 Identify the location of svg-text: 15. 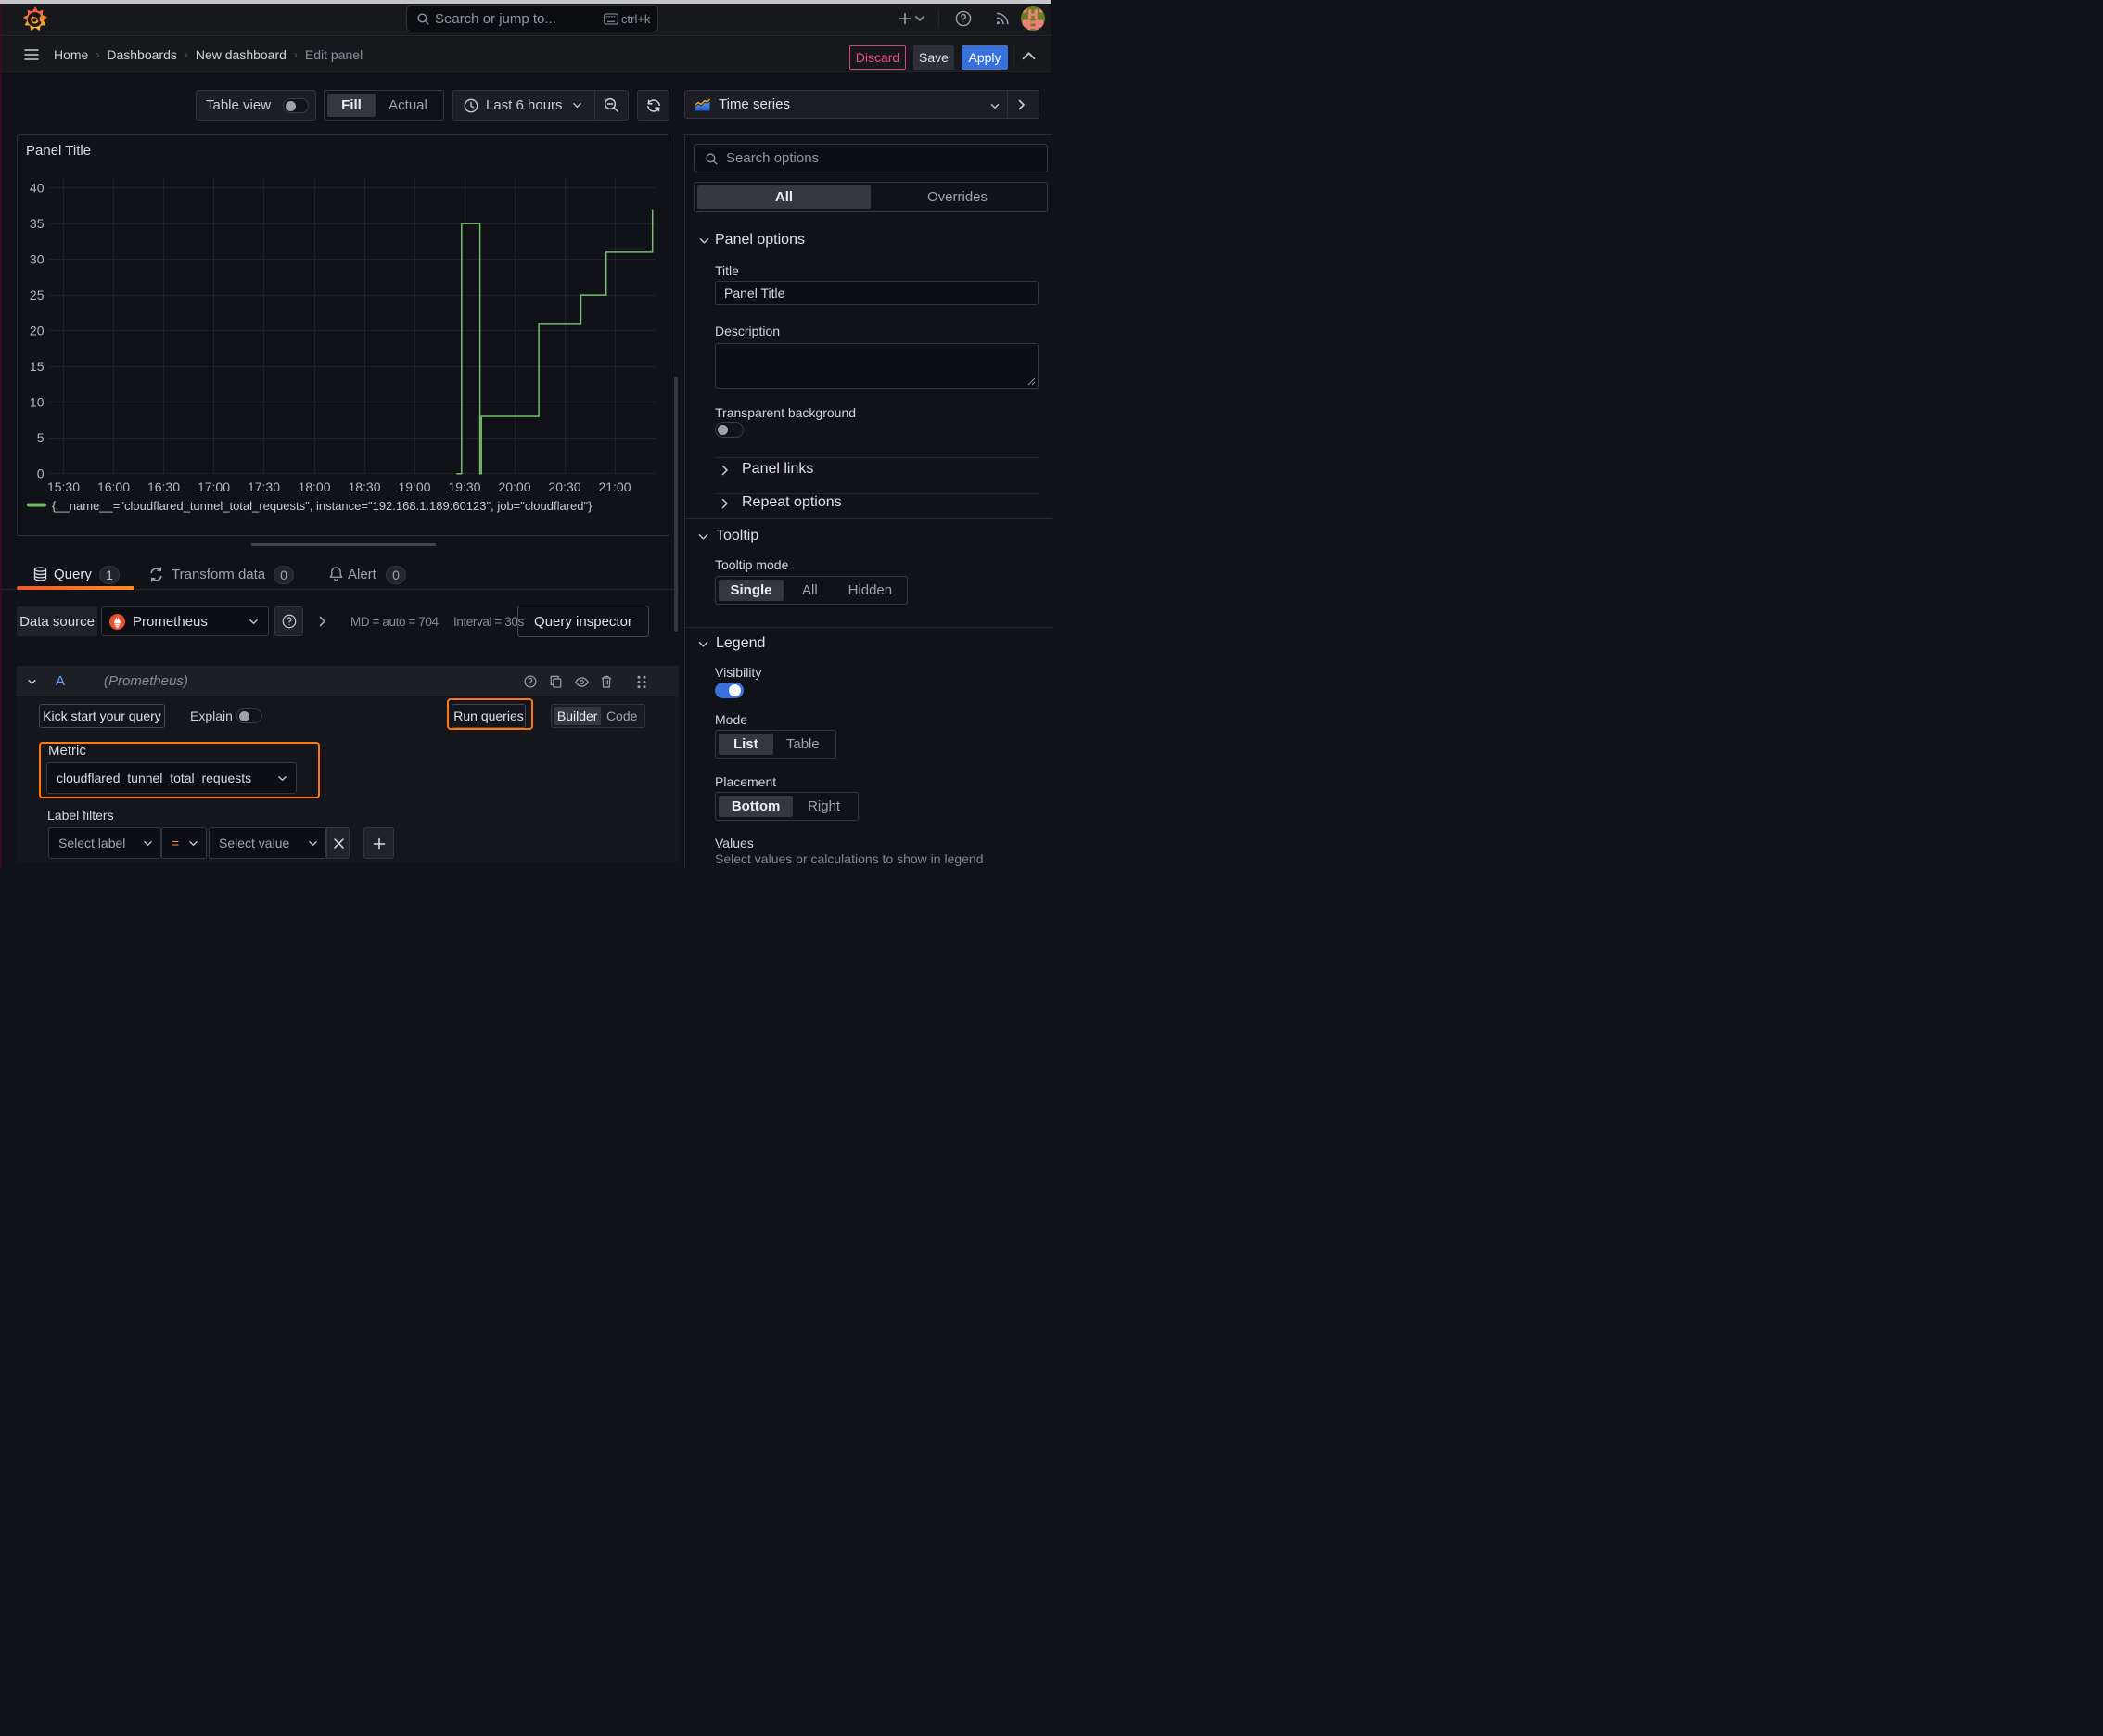
(37, 366).